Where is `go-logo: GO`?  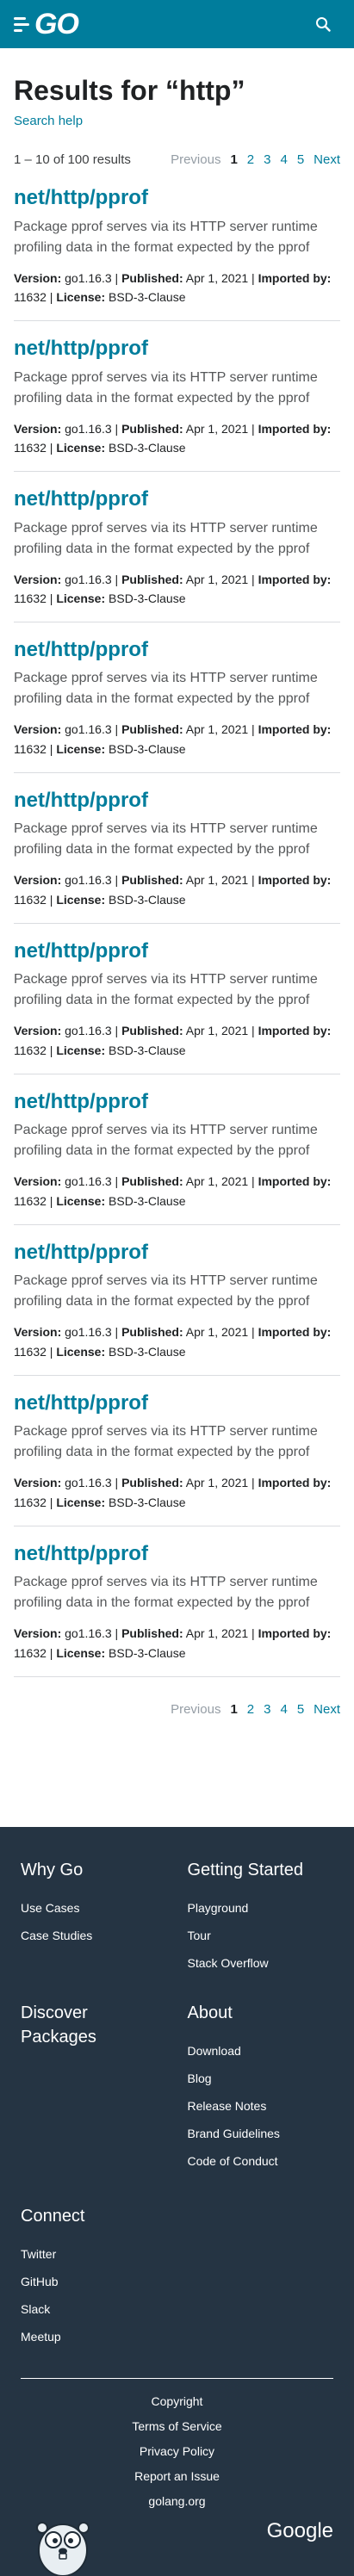 go-logo: GO is located at coordinates (46, 24).